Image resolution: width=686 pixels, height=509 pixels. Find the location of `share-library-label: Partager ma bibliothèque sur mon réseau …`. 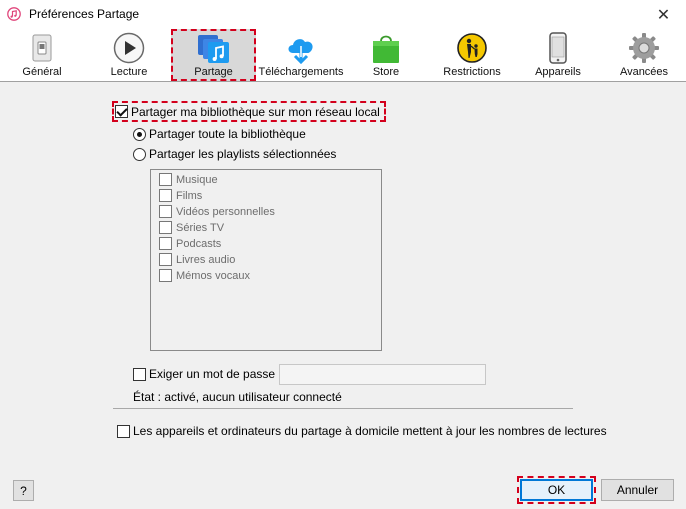

share-library-label: Partager ma bibliothèque sur mon réseau … is located at coordinates (255, 111).